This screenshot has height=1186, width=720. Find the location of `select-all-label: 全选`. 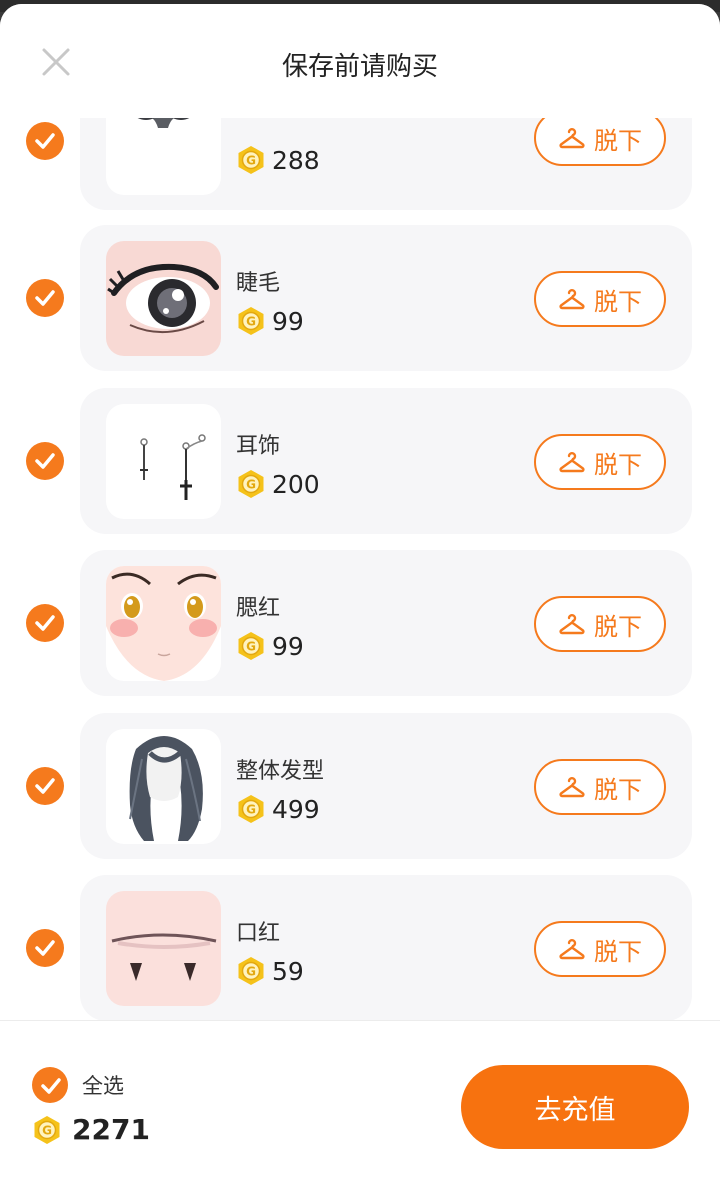

select-all-label: 全选 is located at coordinates (103, 1086).